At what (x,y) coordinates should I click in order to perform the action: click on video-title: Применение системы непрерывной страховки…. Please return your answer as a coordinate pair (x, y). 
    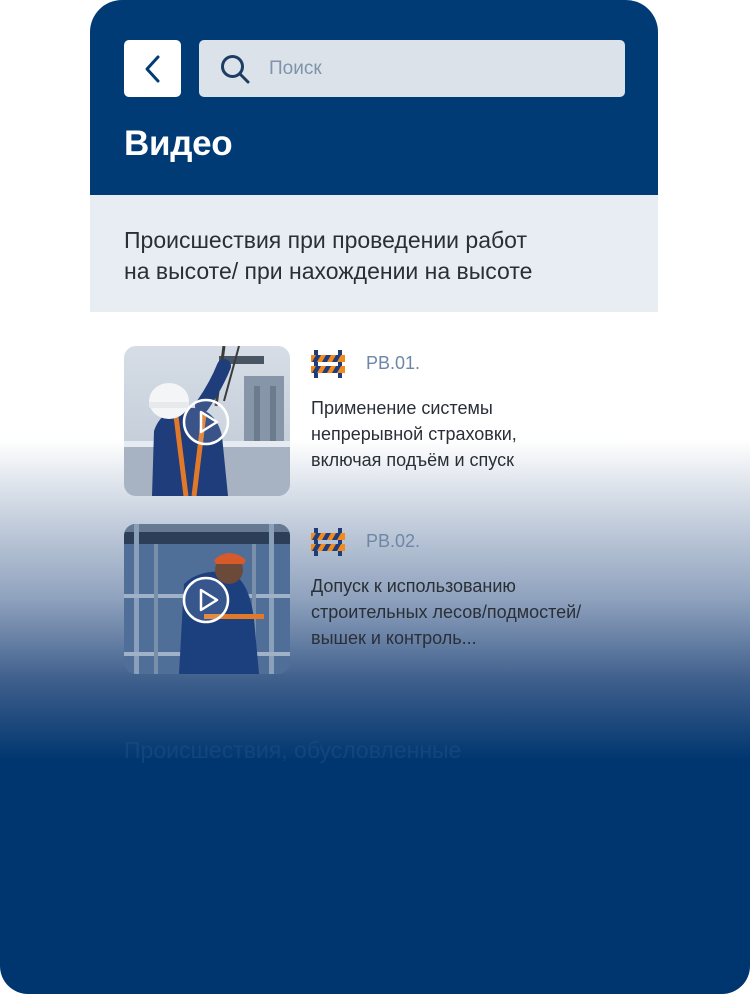
    Looking at the image, I should click on (414, 434).